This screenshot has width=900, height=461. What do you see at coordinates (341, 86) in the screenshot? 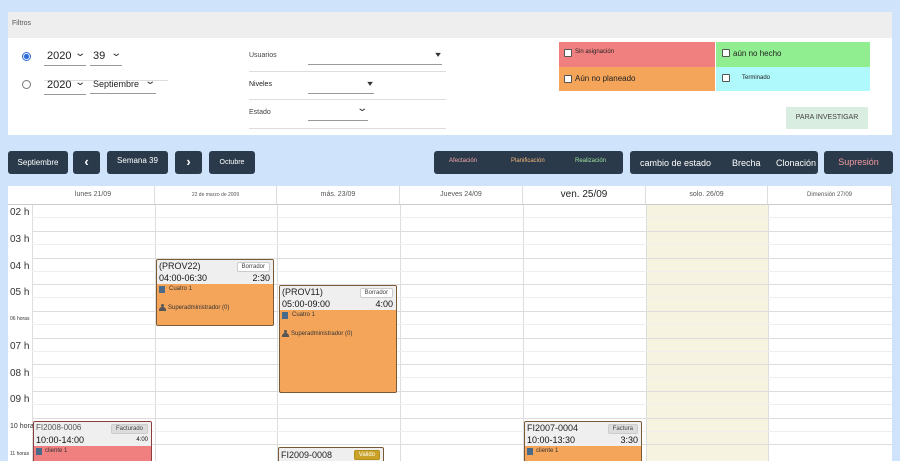
I see `niveles-select: ▾` at bounding box center [341, 86].